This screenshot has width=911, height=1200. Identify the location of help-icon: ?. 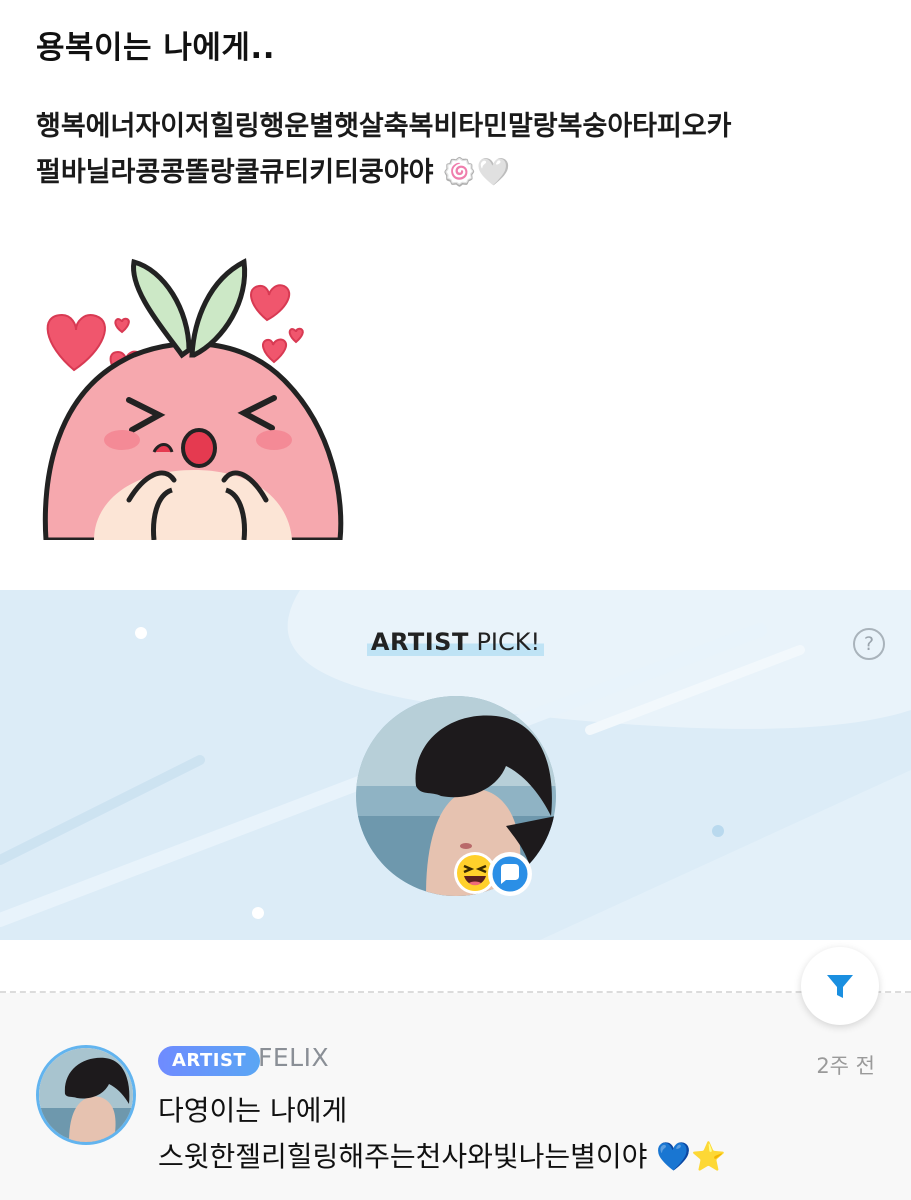
(869, 644).